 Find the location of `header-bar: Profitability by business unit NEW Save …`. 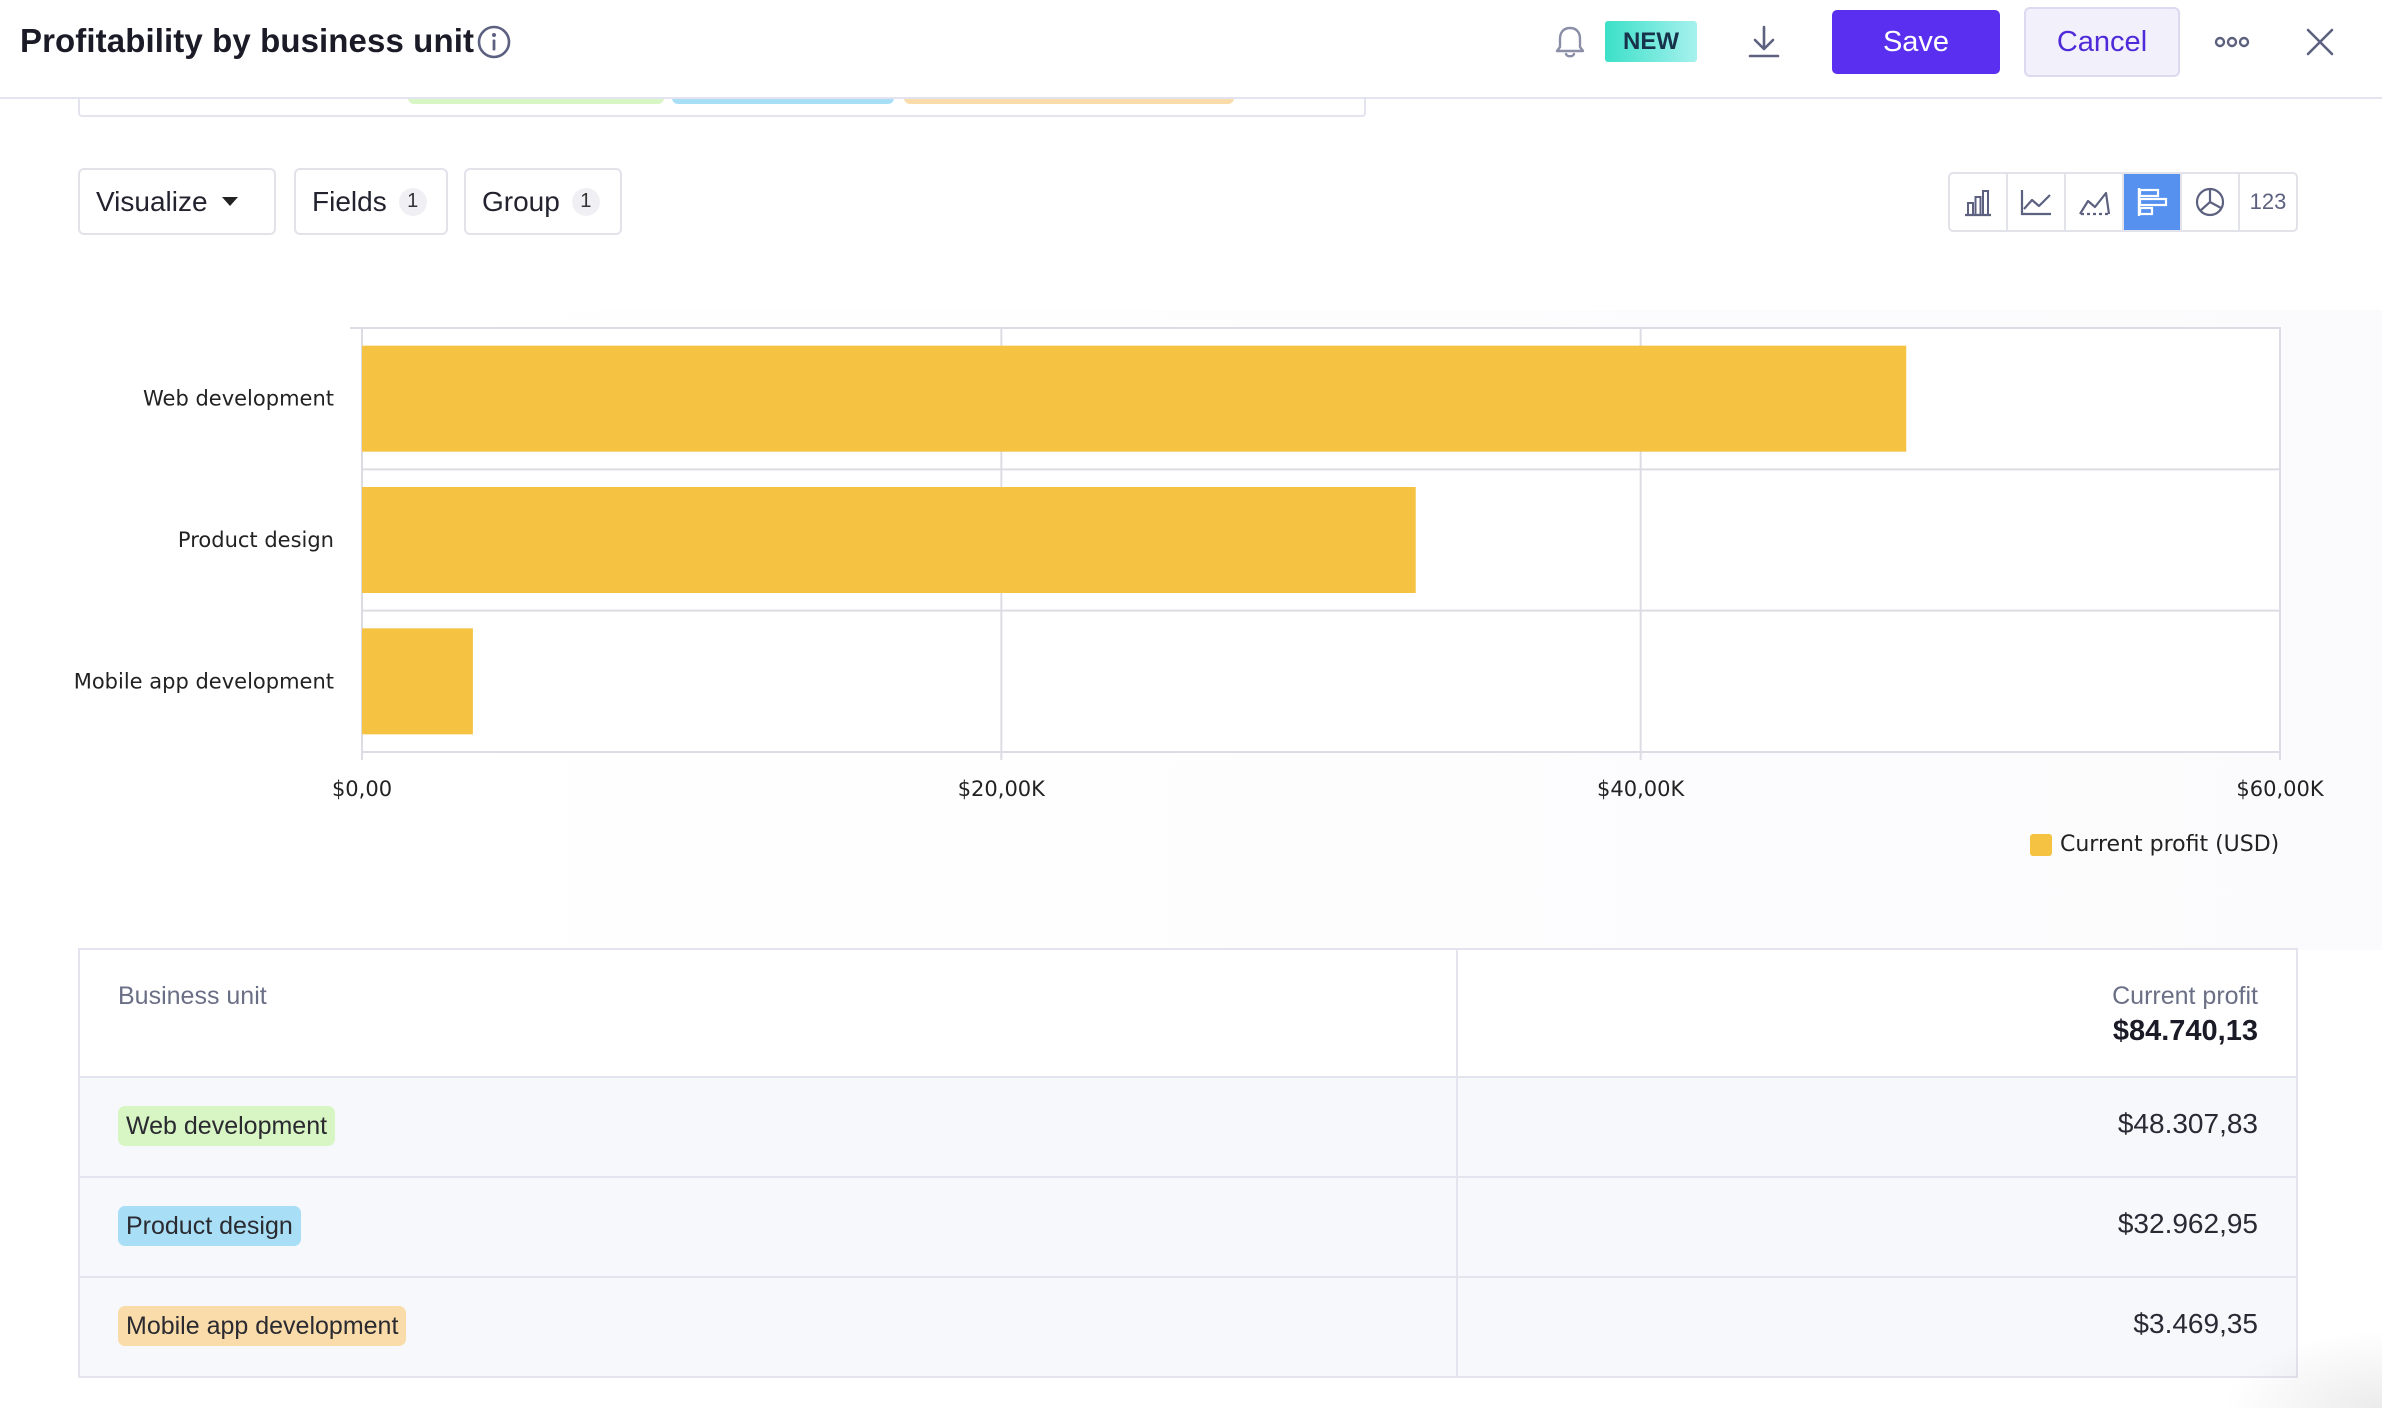

header-bar: Profitability by business unit NEW Save … is located at coordinates (1191, 49).